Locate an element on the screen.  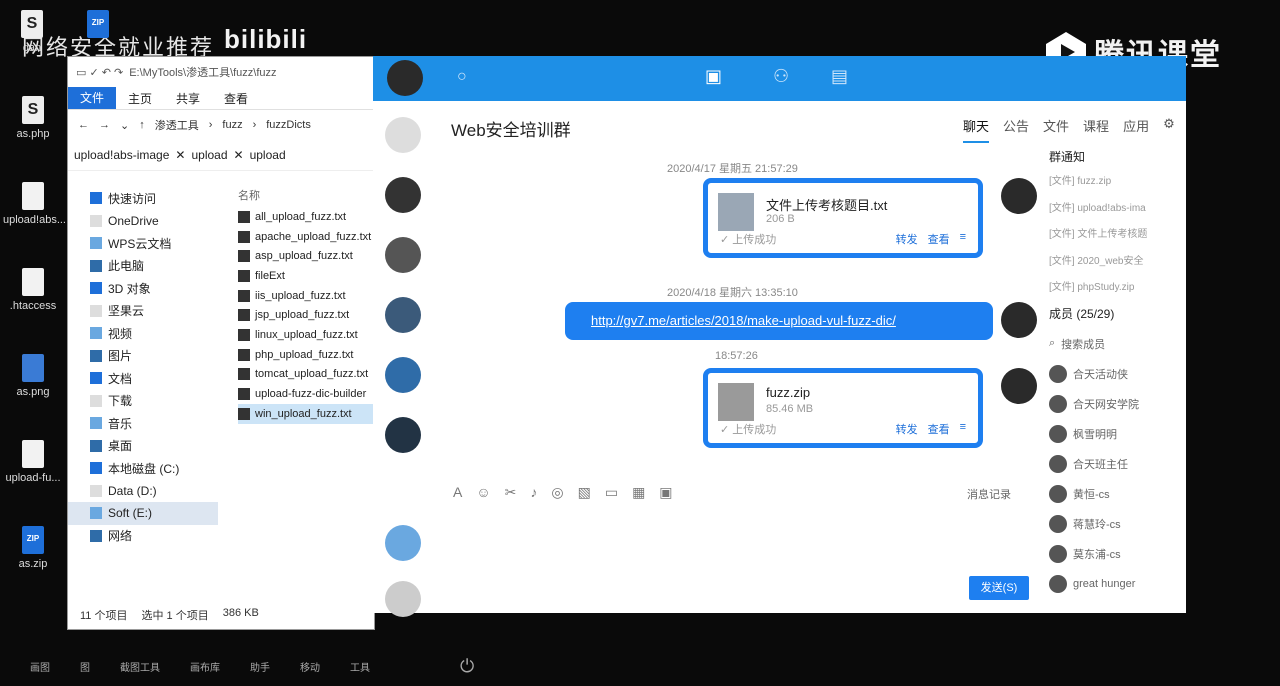
nav-item: OneDrive is located at coordinates (143, 221).